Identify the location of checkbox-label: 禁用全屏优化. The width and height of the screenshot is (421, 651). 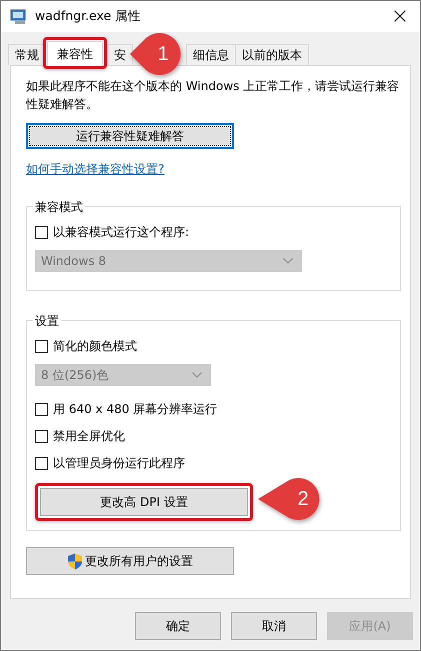
(89, 436).